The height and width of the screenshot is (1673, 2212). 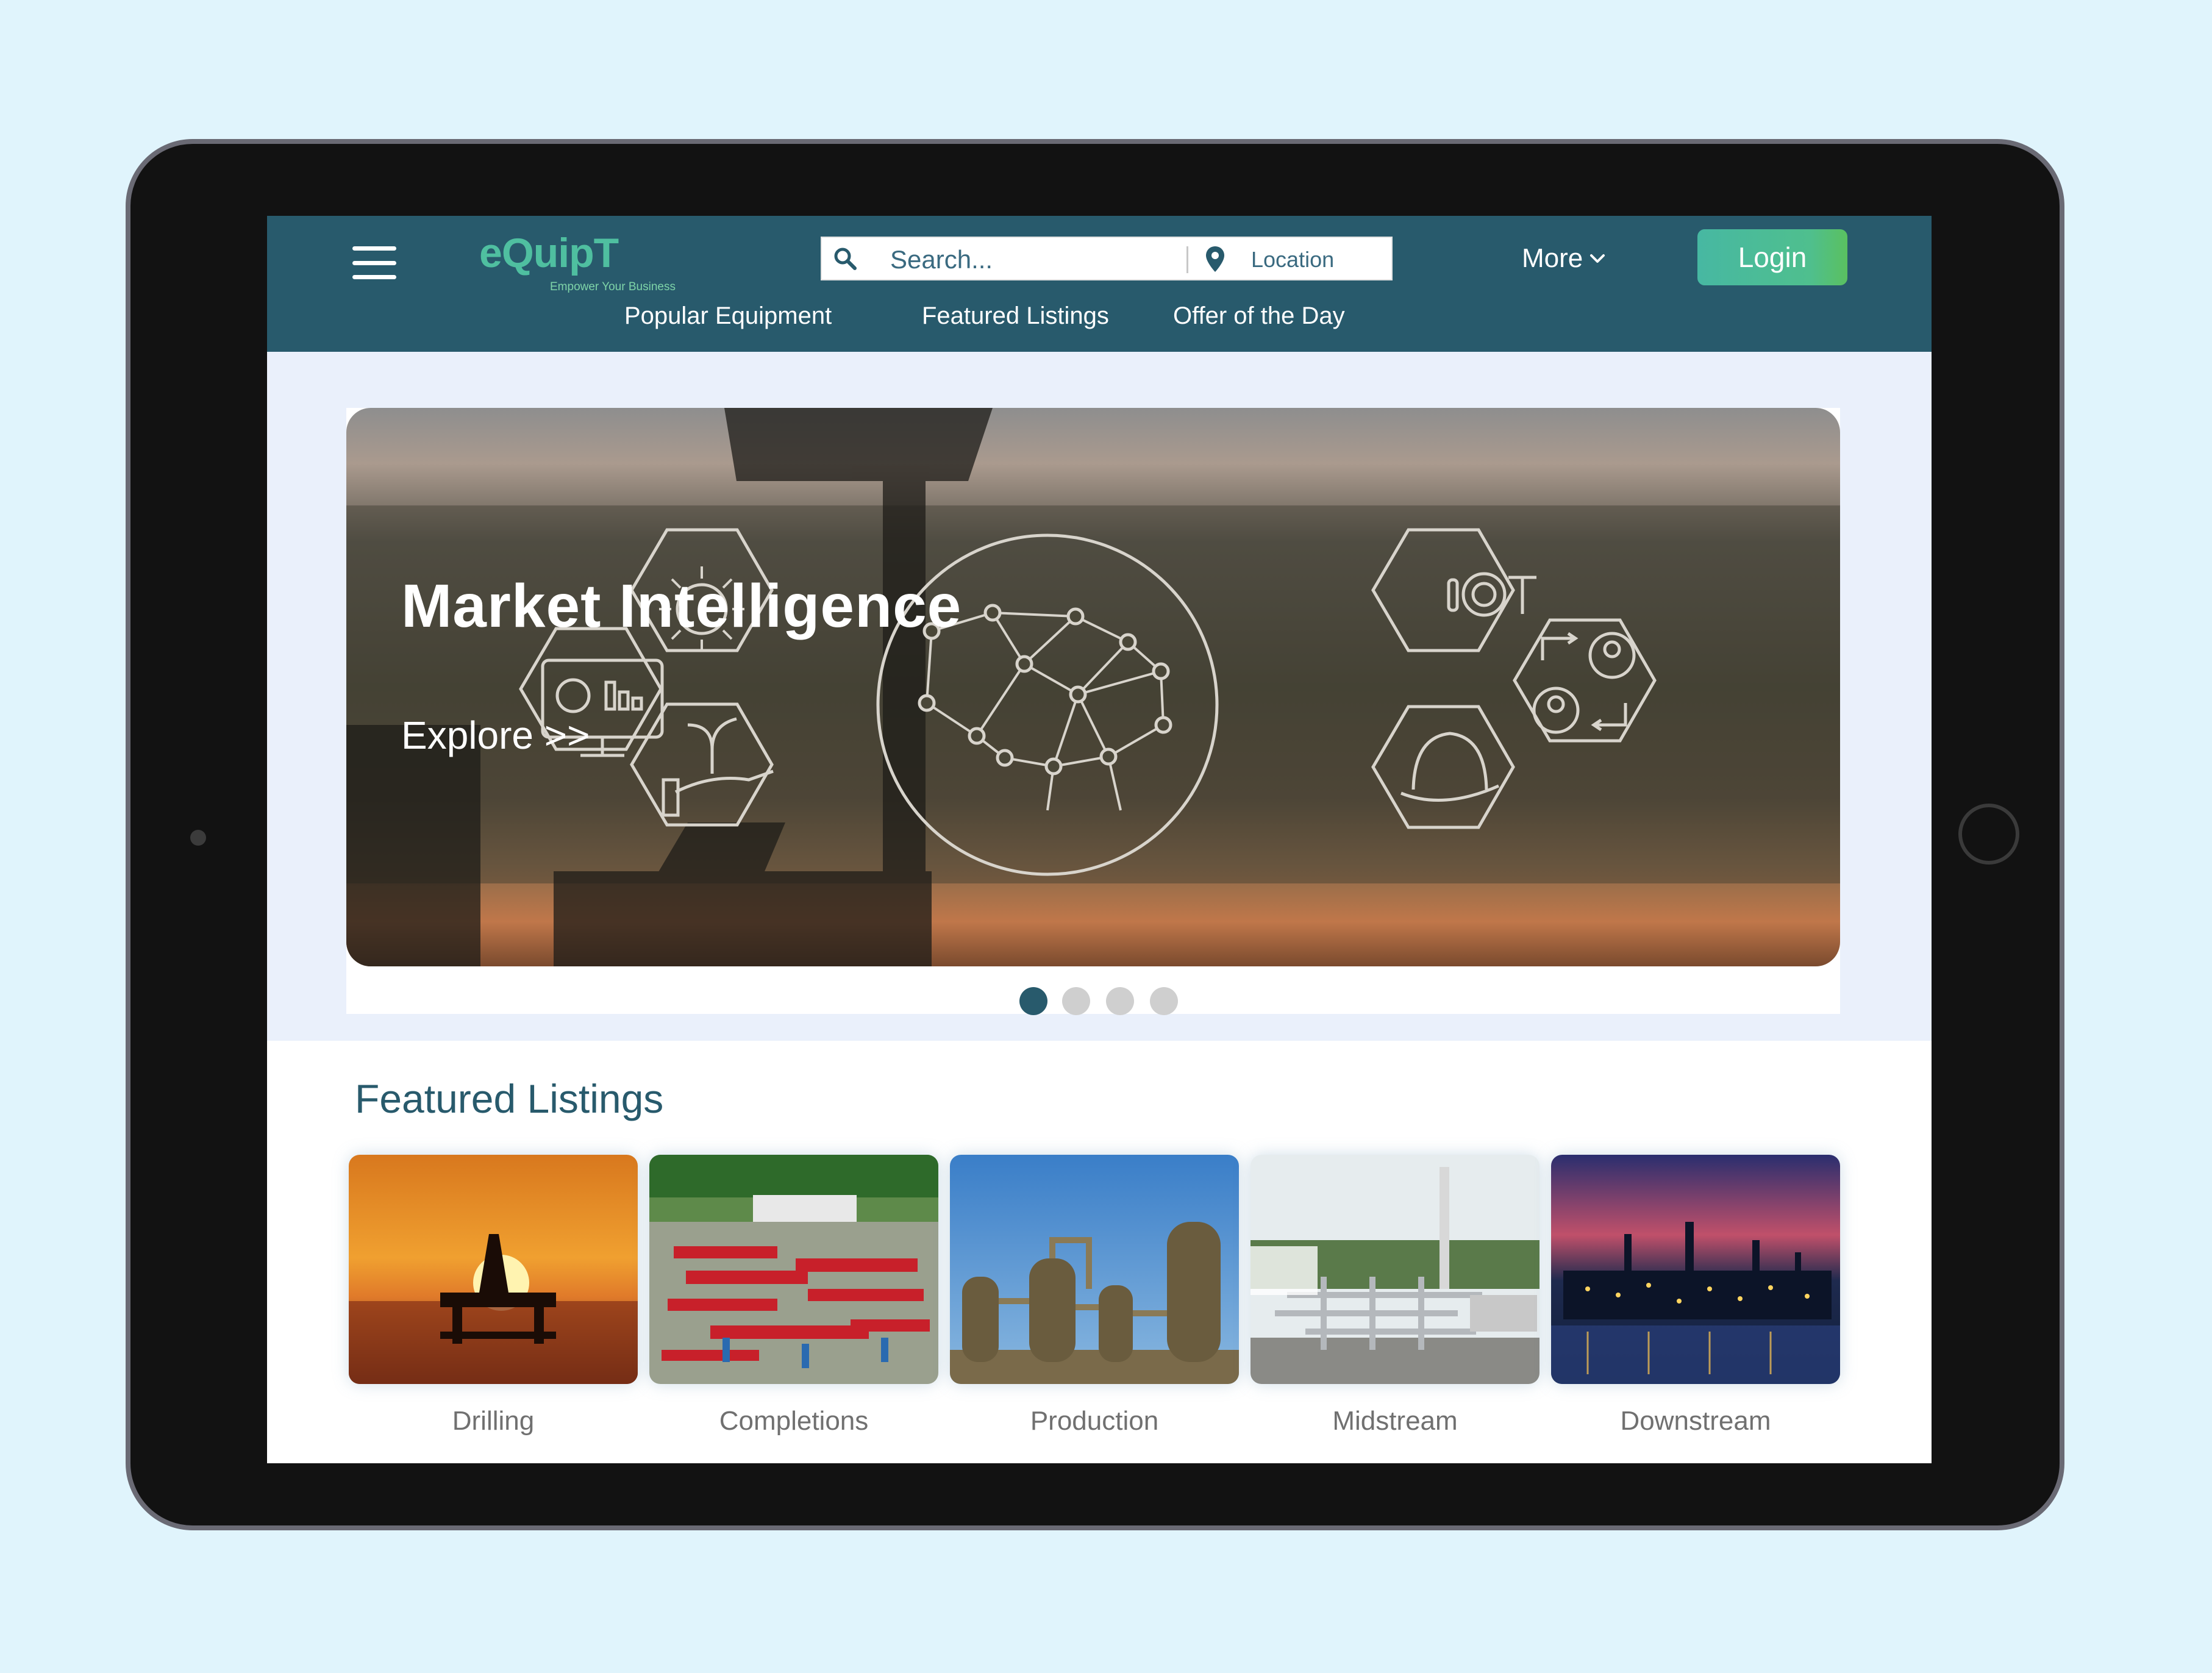 I want to click on more-label: More, so click(x=1552, y=258).